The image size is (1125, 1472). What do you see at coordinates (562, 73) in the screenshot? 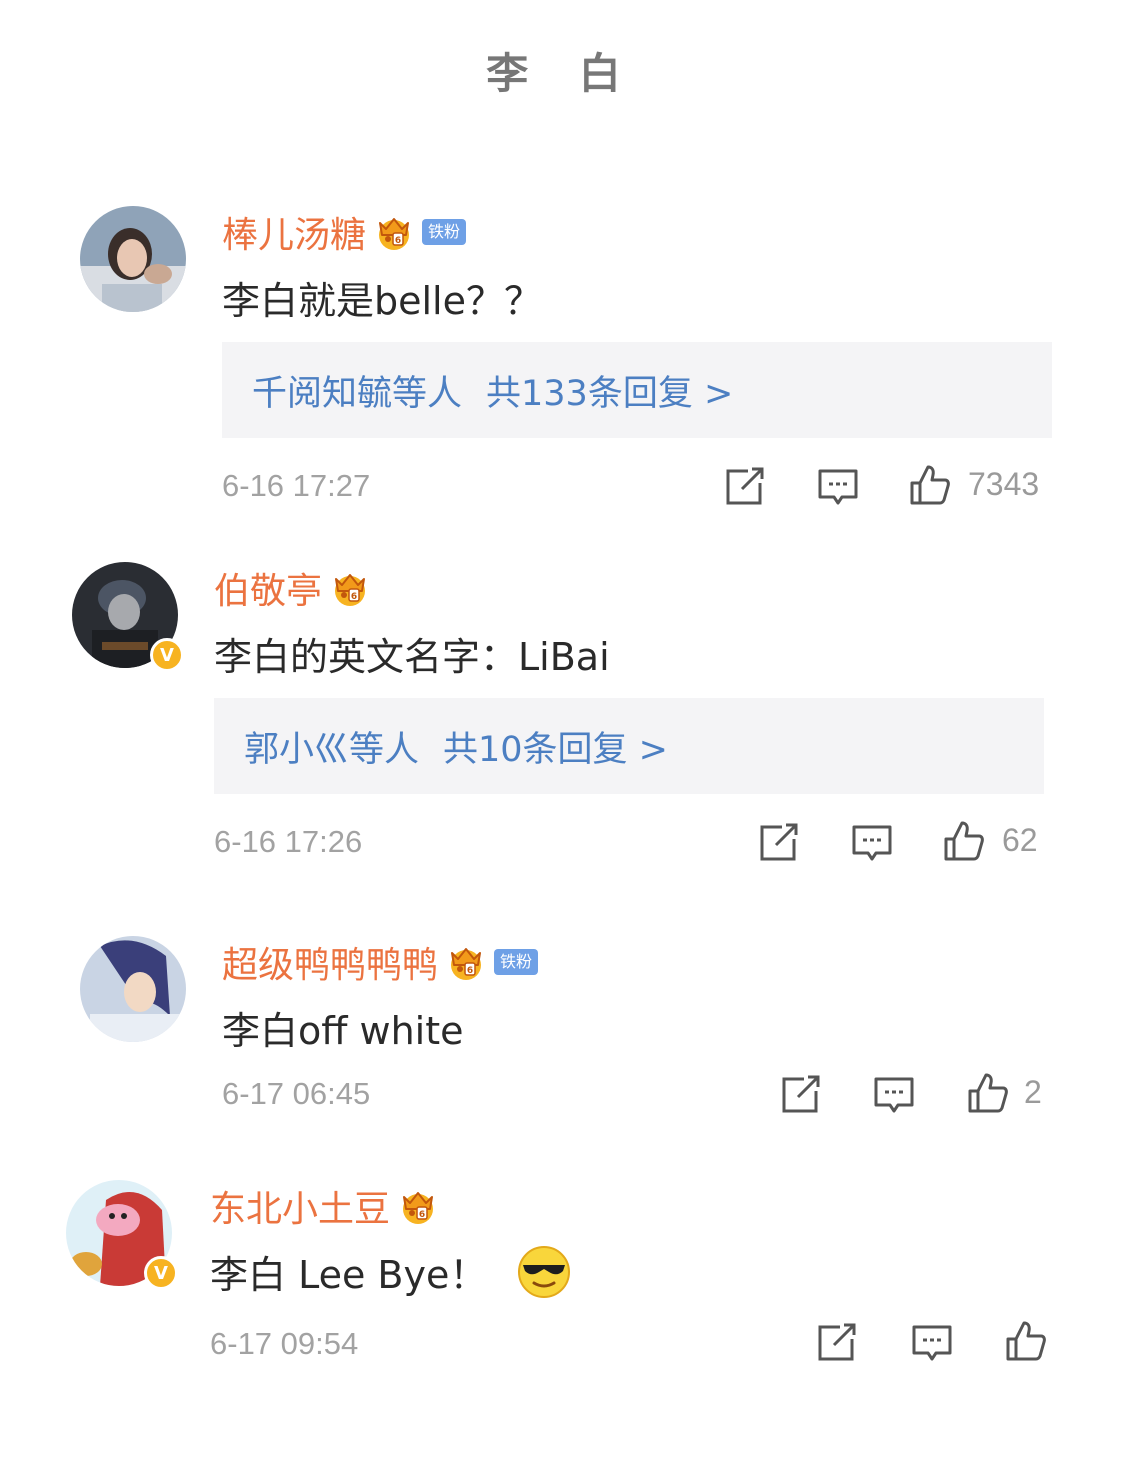
I see `page-title: 李 白` at bounding box center [562, 73].